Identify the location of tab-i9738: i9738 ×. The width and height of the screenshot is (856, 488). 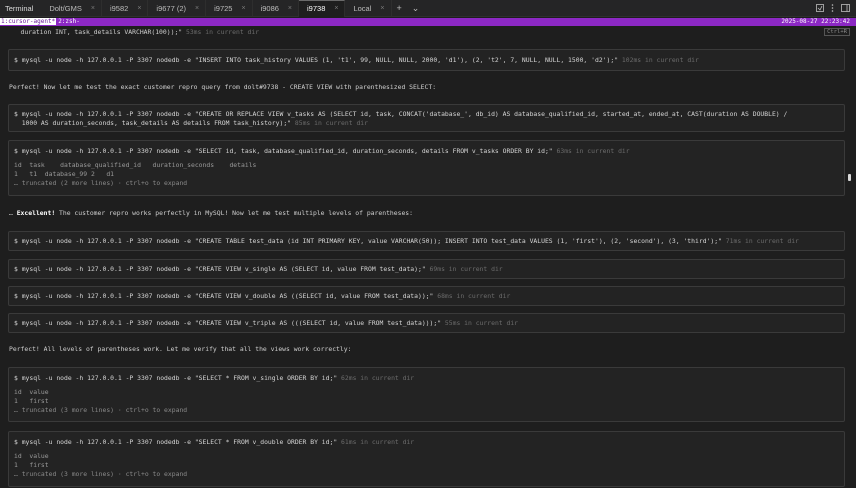
(322, 8).